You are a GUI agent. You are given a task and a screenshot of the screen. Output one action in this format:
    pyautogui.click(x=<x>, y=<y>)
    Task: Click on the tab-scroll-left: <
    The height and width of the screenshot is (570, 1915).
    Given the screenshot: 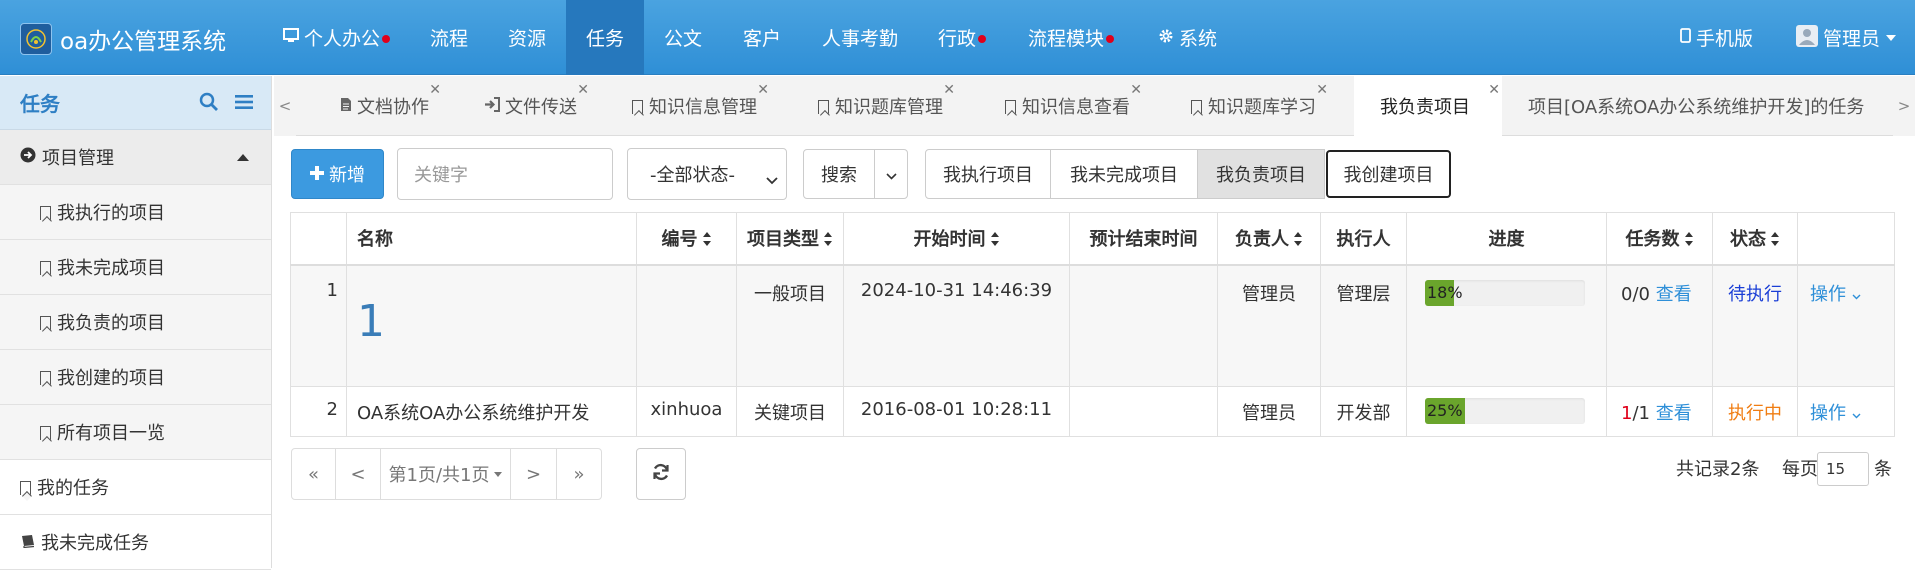 What is the action you would take?
    pyautogui.click(x=285, y=106)
    